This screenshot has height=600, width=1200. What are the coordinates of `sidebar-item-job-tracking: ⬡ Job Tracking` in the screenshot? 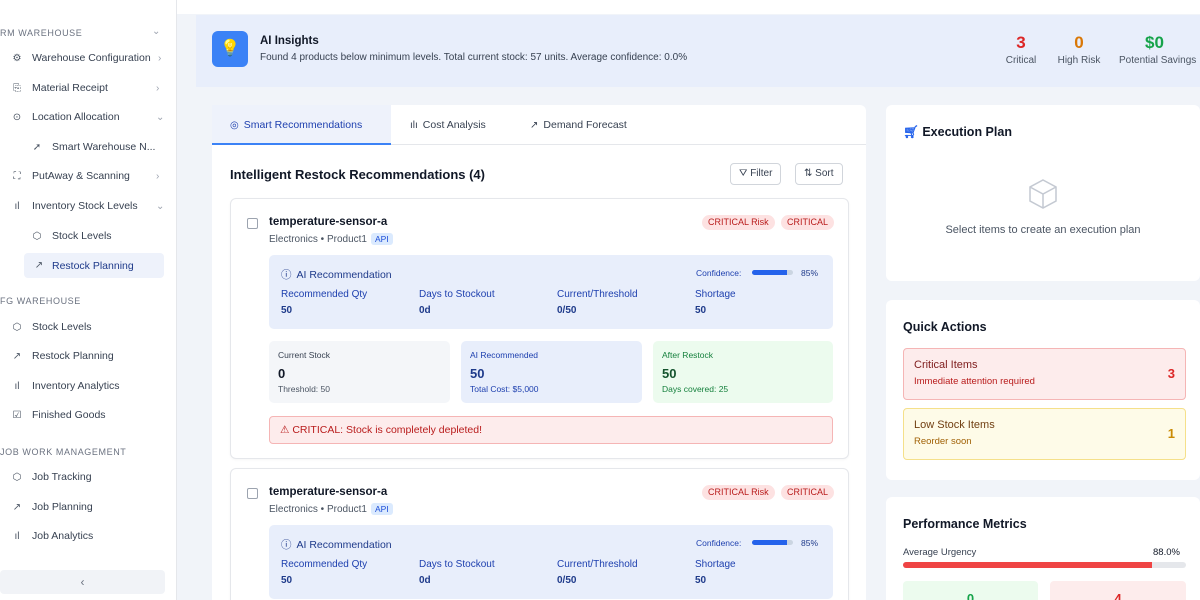 It's located at (93, 477).